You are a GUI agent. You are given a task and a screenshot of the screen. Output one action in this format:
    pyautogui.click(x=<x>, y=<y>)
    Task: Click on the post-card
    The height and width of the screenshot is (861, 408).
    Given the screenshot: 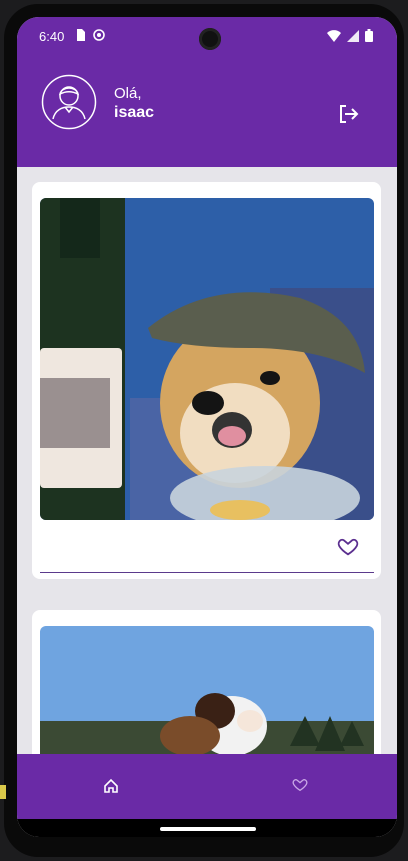 What is the action you would take?
    pyautogui.click(x=206, y=682)
    